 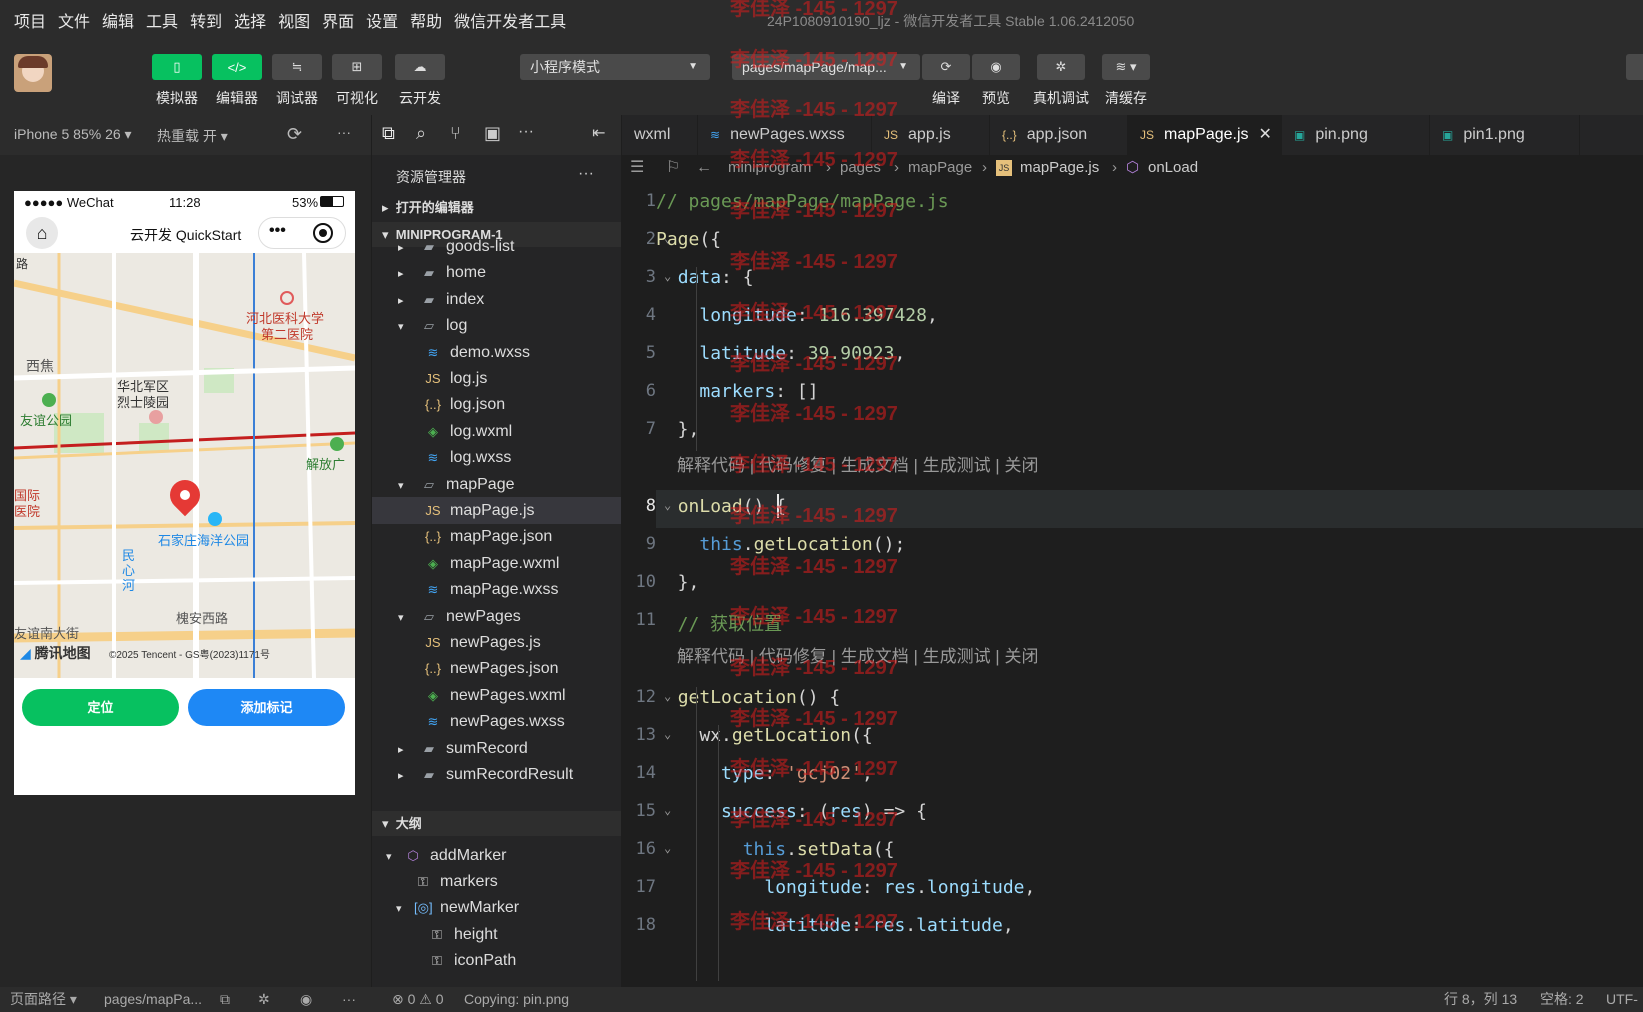 I want to click on search-icon: ⌕, so click(x=421, y=133).